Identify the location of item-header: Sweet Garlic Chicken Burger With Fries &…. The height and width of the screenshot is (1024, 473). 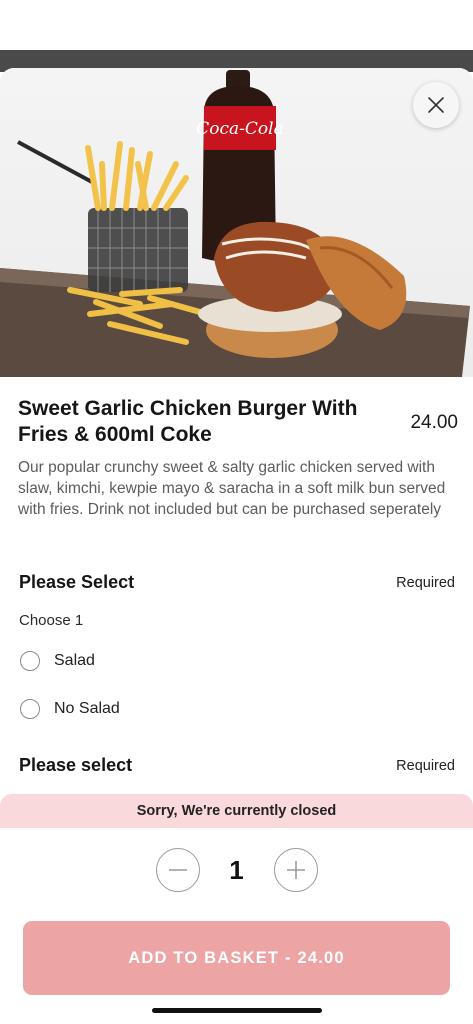
(238, 422).